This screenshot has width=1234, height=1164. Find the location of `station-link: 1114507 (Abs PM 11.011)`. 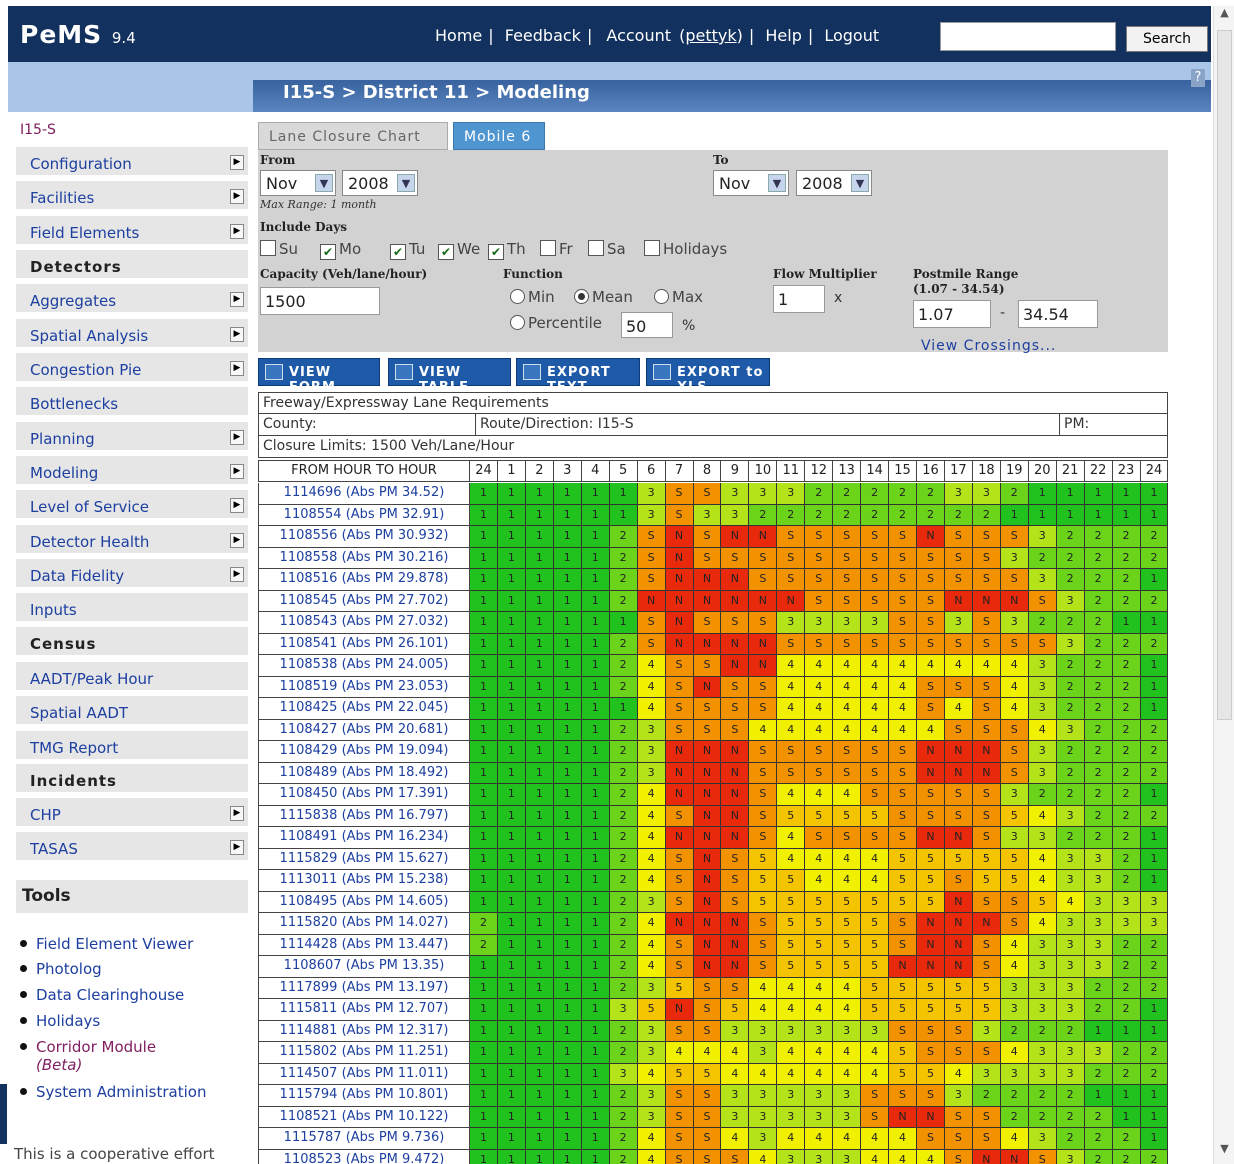

station-link: 1114507 (Abs PM 11.011) is located at coordinates (364, 1074).